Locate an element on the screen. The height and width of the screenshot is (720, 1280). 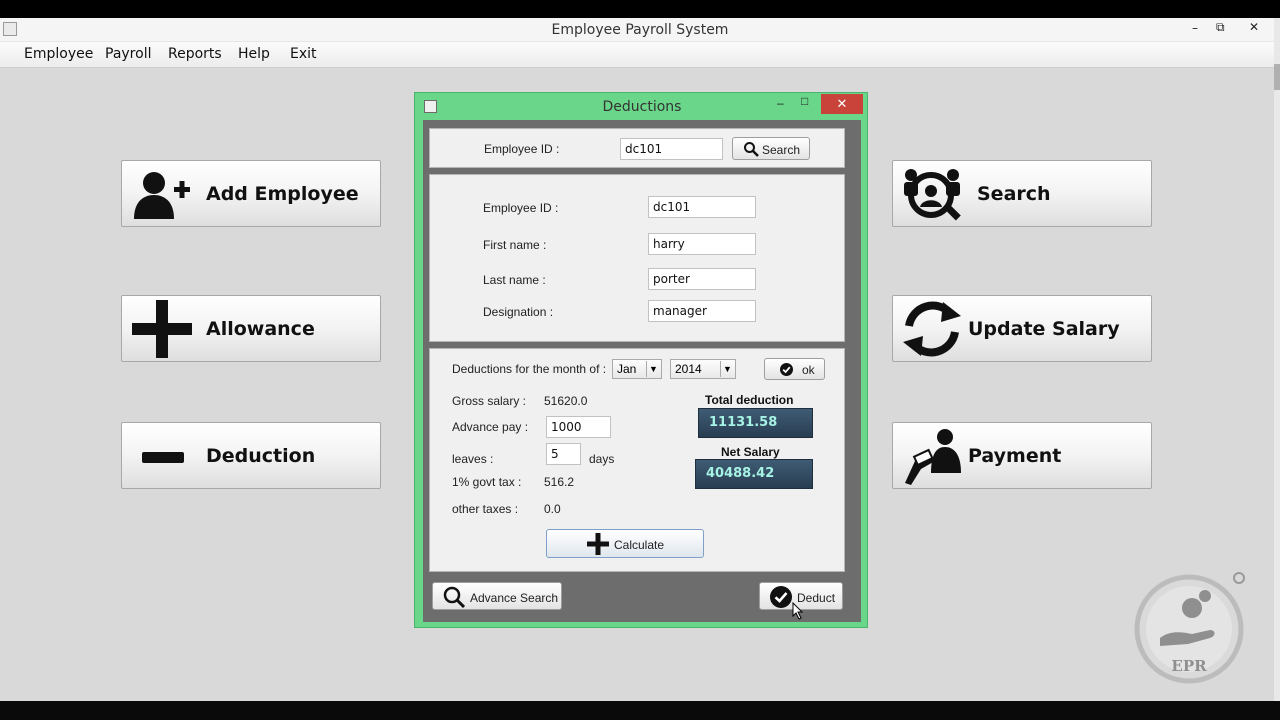
title-bar: Employee Payroll System – ⧉ ✕ is located at coordinates (637, 30).